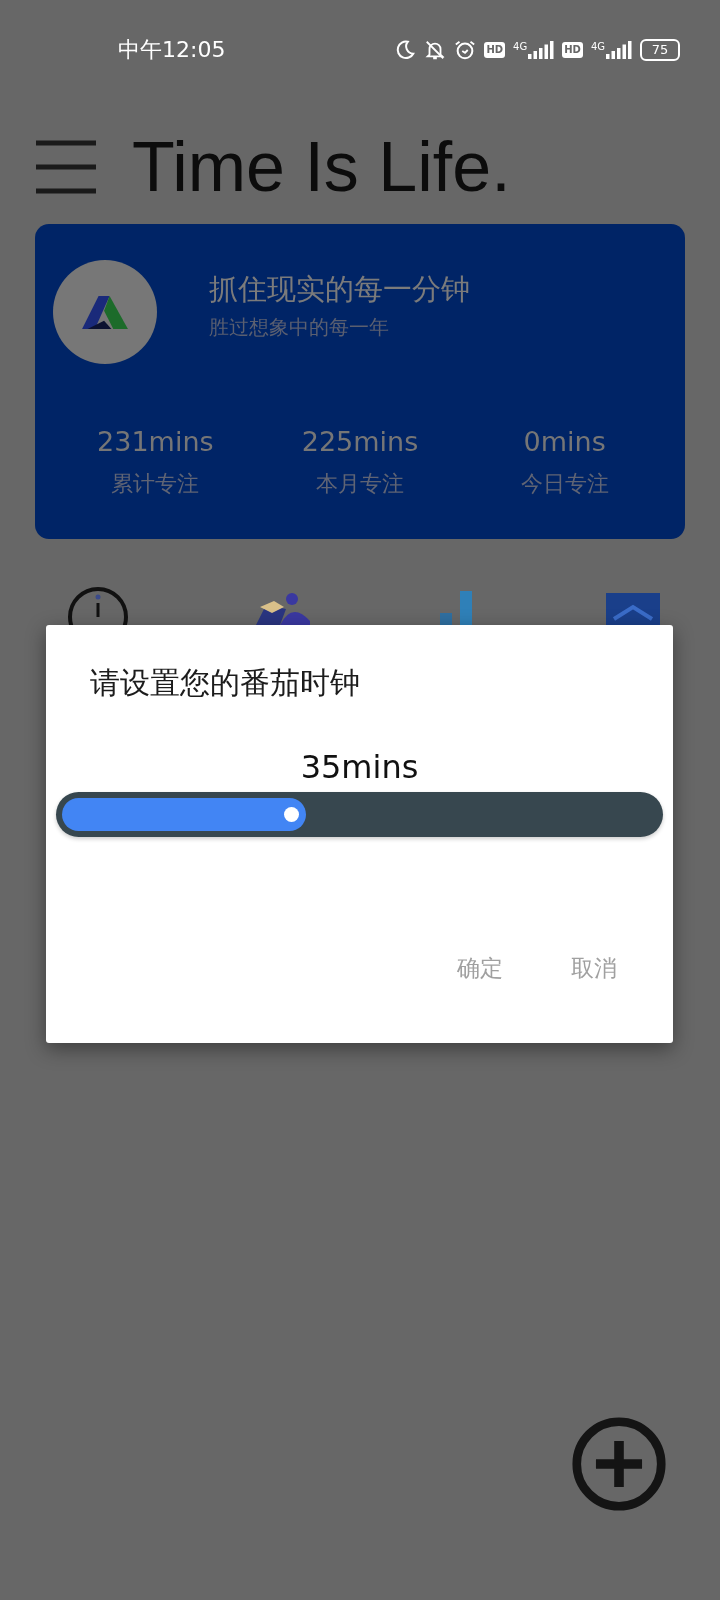  Describe the element at coordinates (105, 312) in the screenshot. I see `logo-icon` at that location.